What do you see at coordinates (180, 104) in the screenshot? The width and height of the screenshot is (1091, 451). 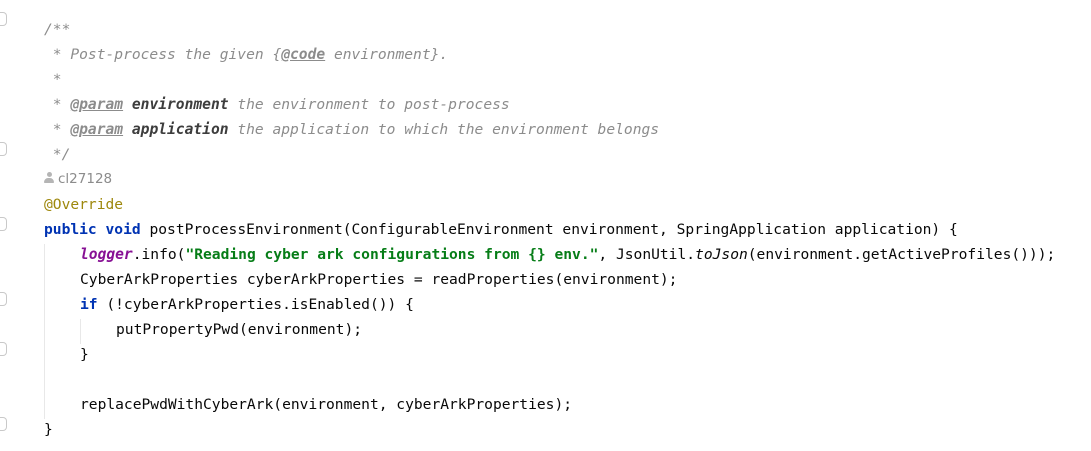 I see `javadoc-param-name: environment` at bounding box center [180, 104].